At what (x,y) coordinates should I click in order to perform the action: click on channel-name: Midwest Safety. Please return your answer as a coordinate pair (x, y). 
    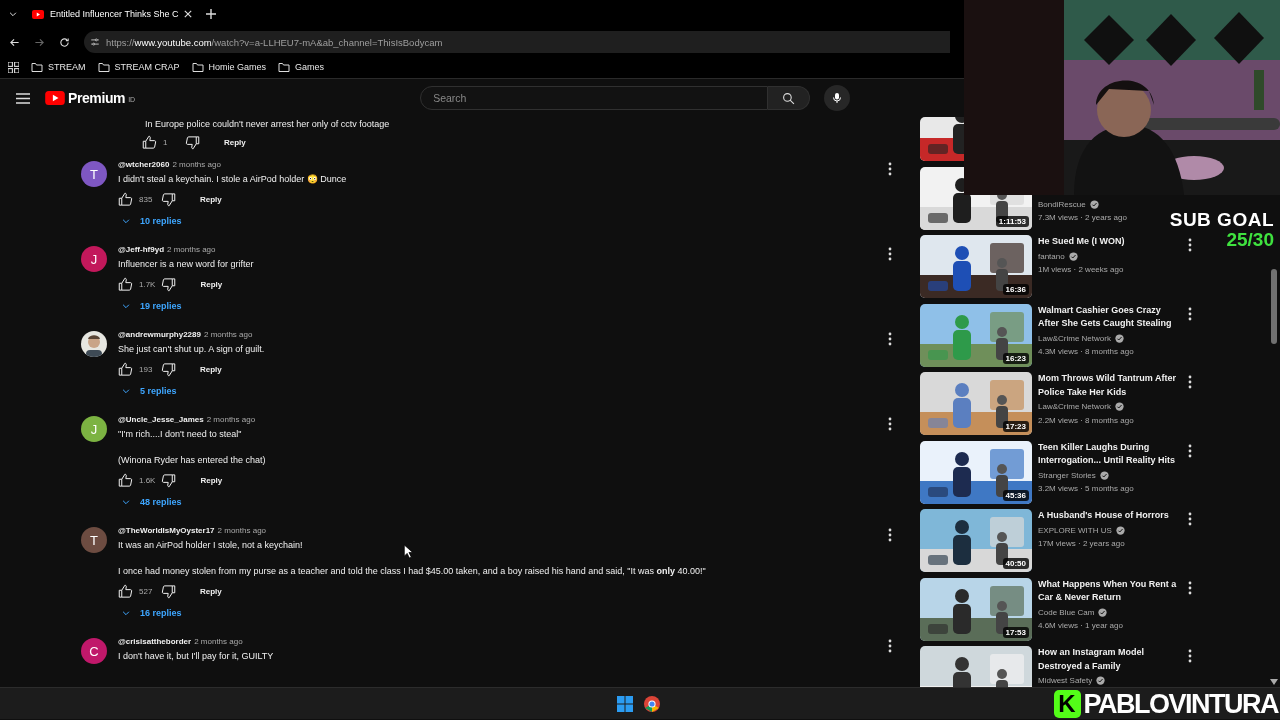
    Looking at the image, I should click on (1065, 680).